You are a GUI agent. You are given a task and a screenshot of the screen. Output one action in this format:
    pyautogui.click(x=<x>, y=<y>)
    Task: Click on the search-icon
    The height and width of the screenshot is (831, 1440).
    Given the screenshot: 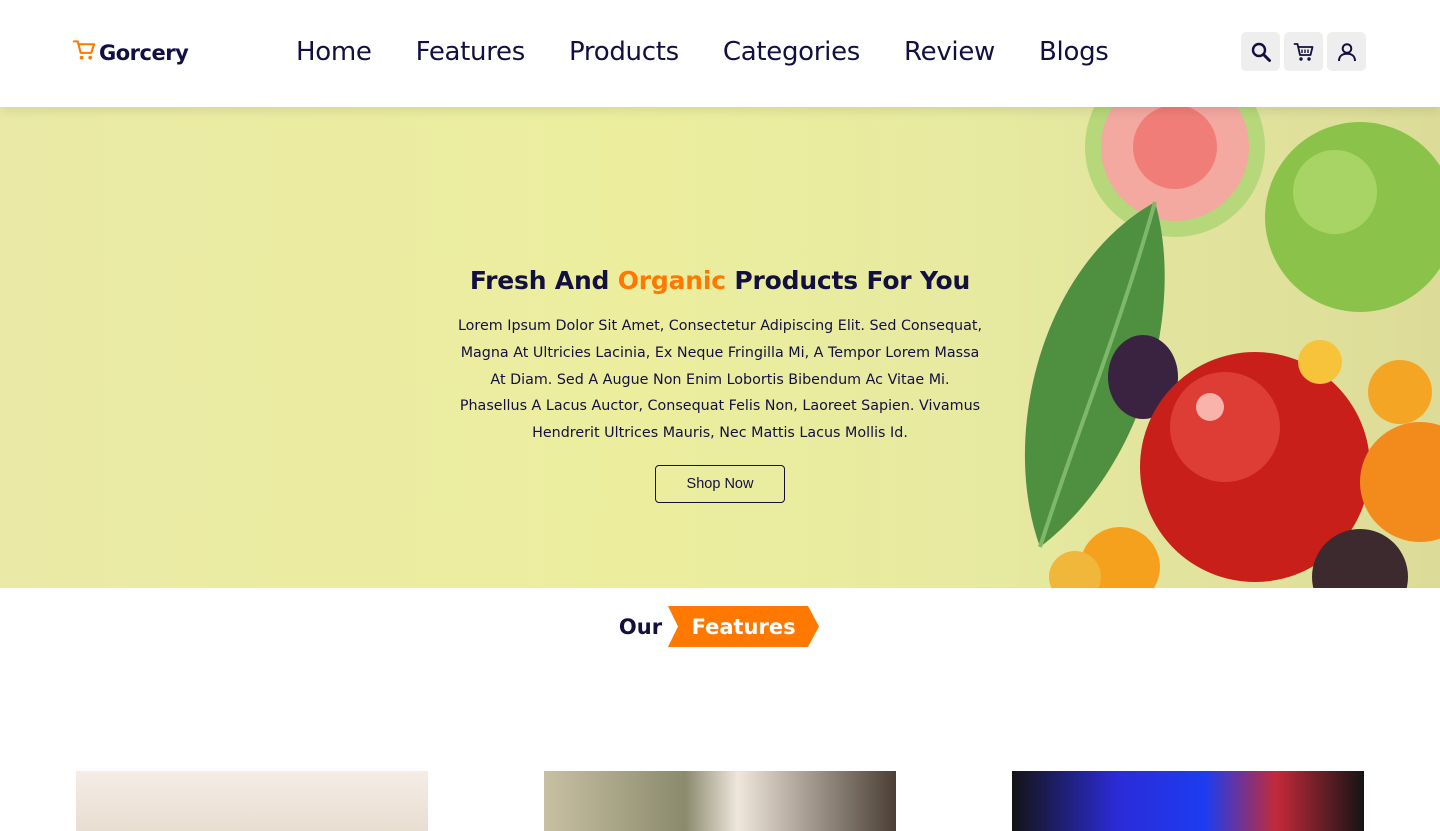 What is the action you would take?
    pyautogui.click(x=1261, y=52)
    